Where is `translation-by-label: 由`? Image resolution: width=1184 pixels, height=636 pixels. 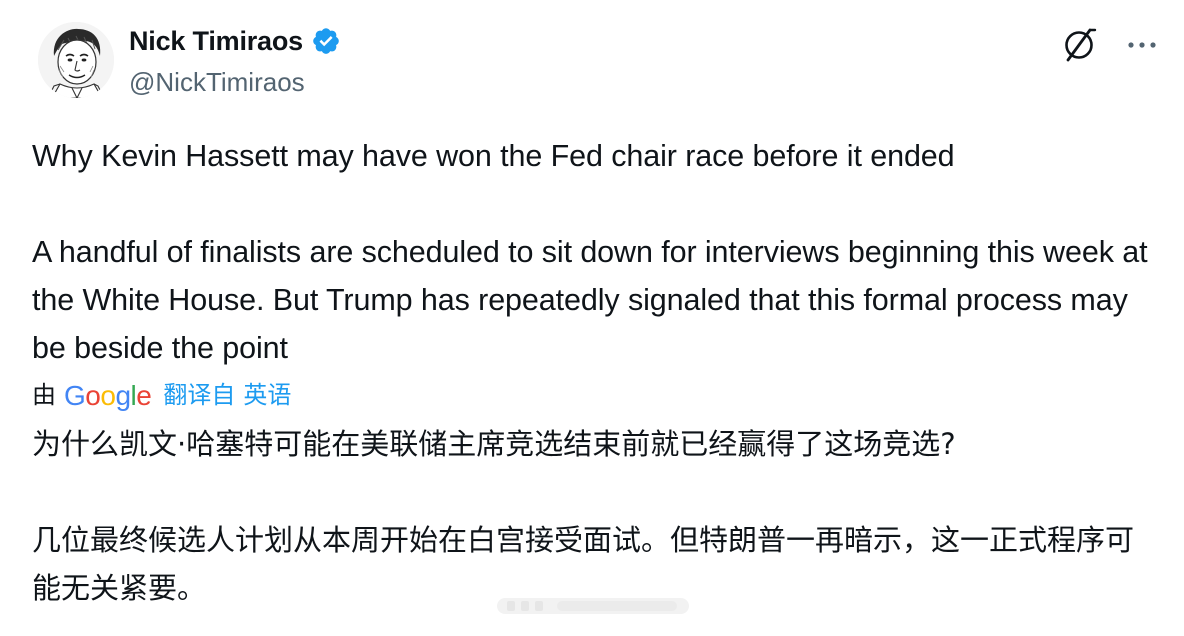 translation-by-label: 由 is located at coordinates (44, 395).